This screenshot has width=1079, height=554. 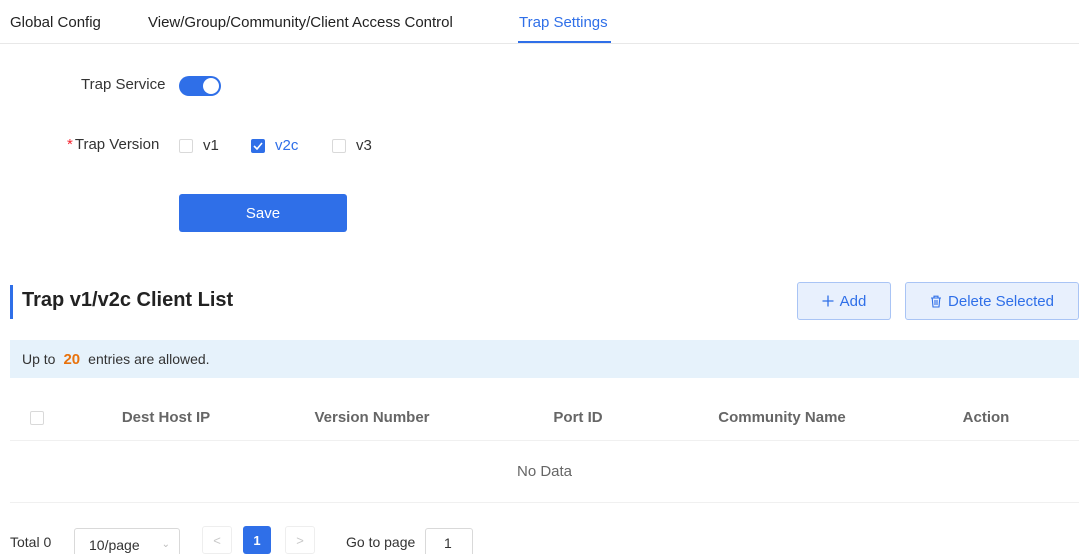 I want to click on plus-icon, so click(x=828, y=301).